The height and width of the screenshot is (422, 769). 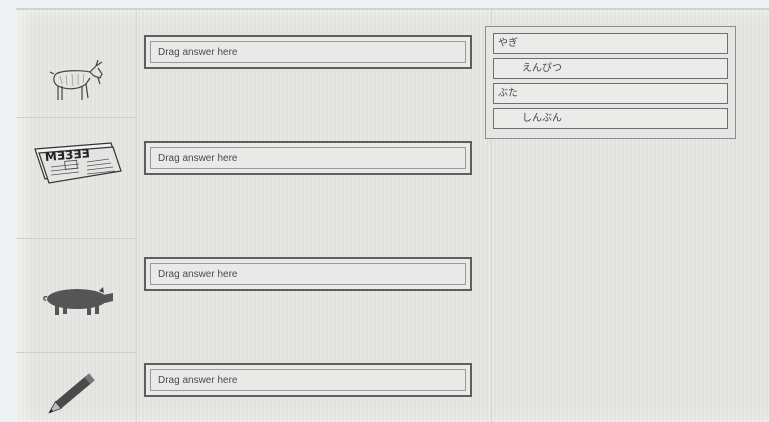 What do you see at coordinates (610, 118) in the screenshot?
I see `answer-tile-shinbun: しんぶん` at bounding box center [610, 118].